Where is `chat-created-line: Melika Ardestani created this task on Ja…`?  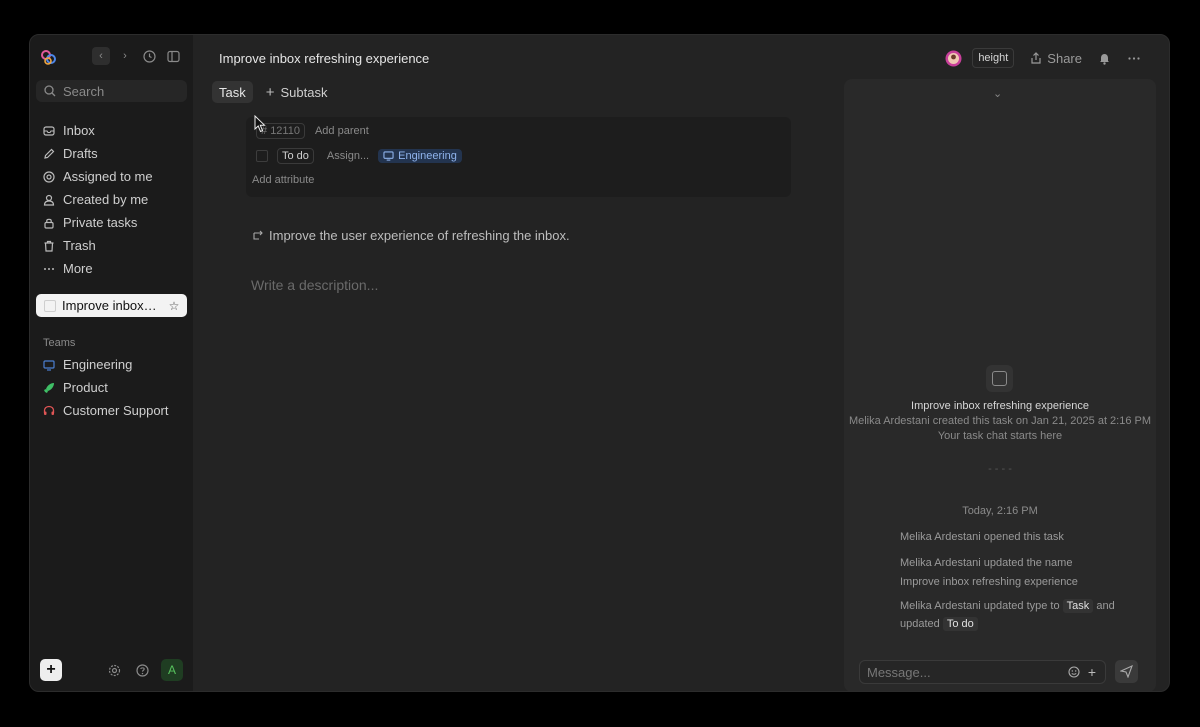 chat-created-line: Melika Ardestani created this task on Ja… is located at coordinates (1000, 421).